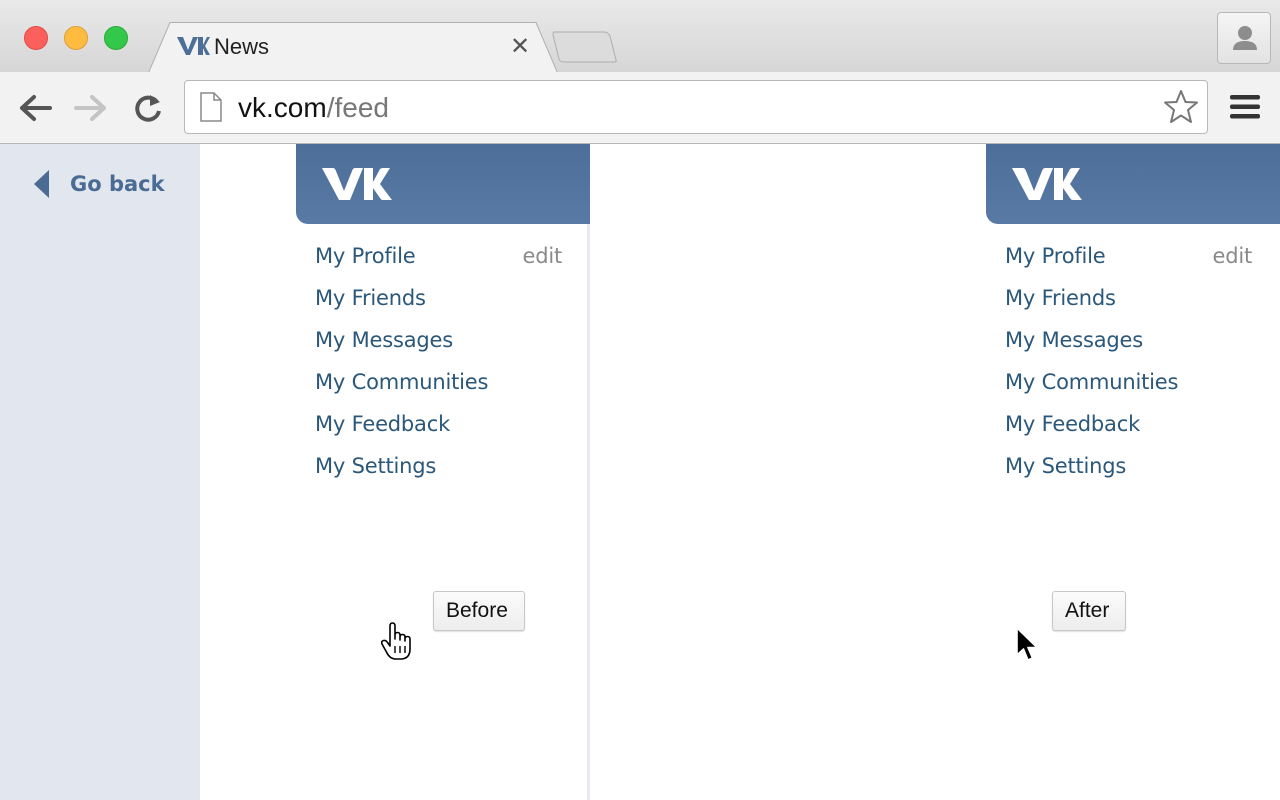  I want to click on back-triangle-icon, so click(41, 184).